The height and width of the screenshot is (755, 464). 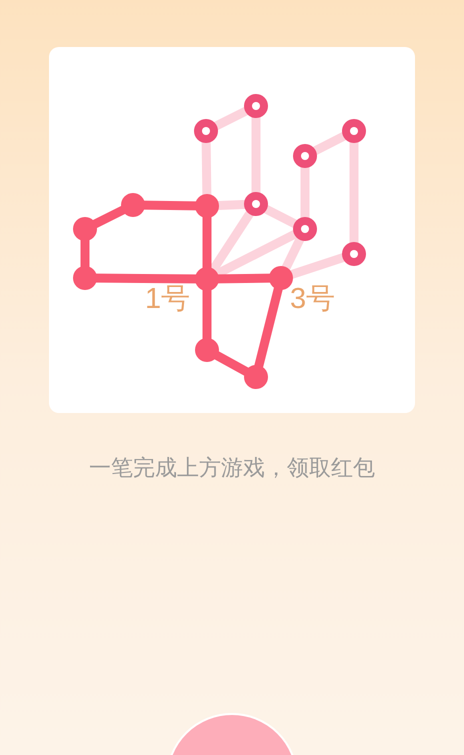 What do you see at coordinates (232, 468) in the screenshot?
I see `instruction-text: 一笔完成上方游戏，领取红包` at bounding box center [232, 468].